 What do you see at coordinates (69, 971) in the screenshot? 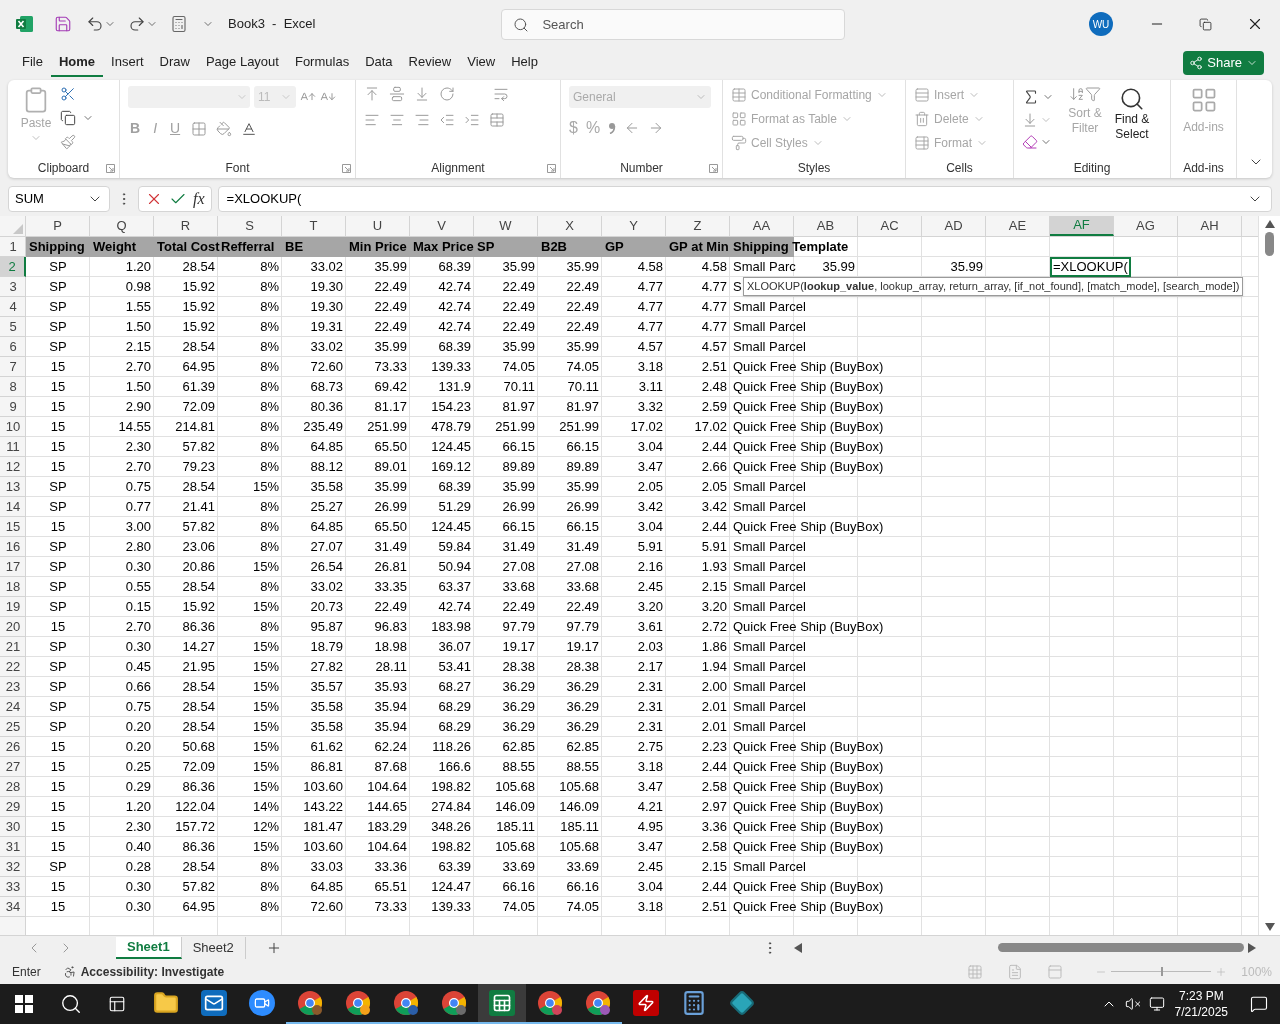
I see `accessibility-icon` at bounding box center [69, 971].